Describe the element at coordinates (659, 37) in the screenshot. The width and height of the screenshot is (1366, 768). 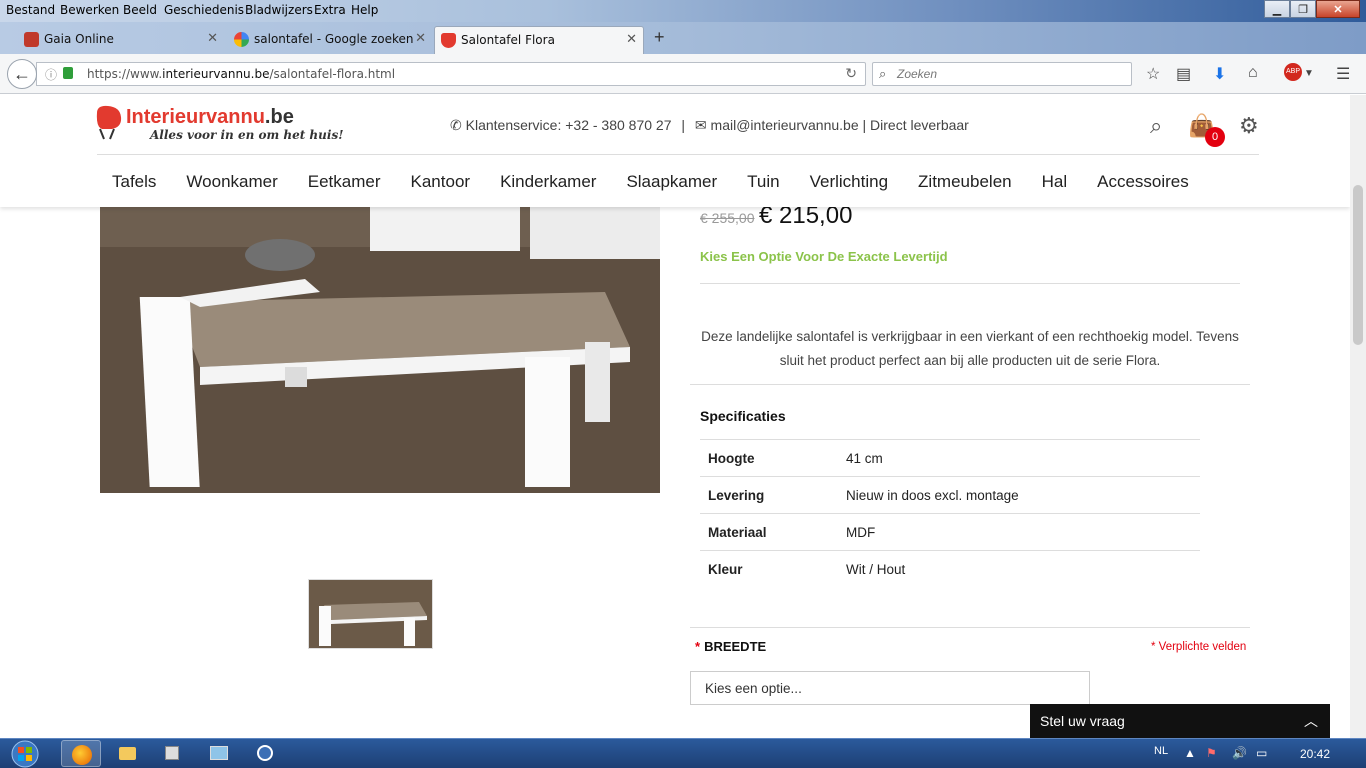
I see `new-tab-icon: +` at that location.